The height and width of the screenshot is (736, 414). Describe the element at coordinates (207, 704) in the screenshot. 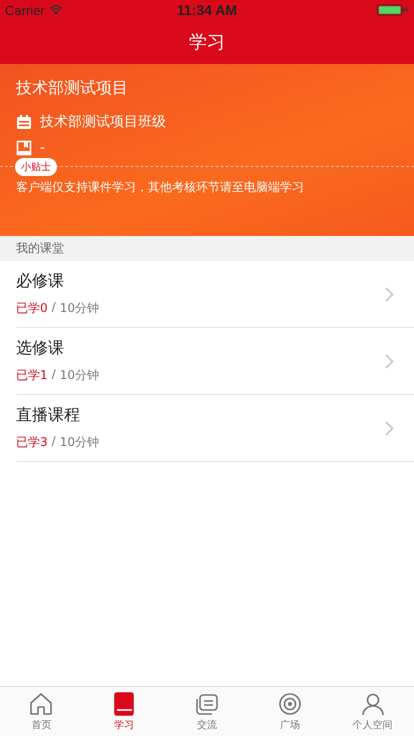

I see `chat-icon` at that location.